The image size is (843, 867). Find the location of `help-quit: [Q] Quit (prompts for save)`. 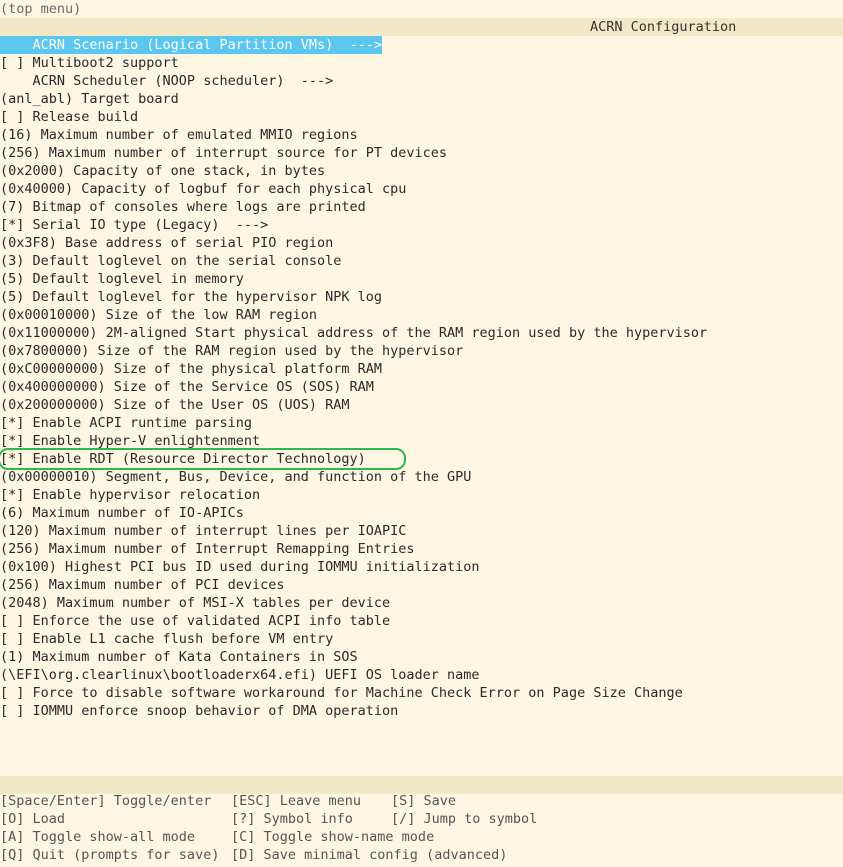

help-quit: [Q] Quit (prompts for save) is located at coordinates (110, 855).